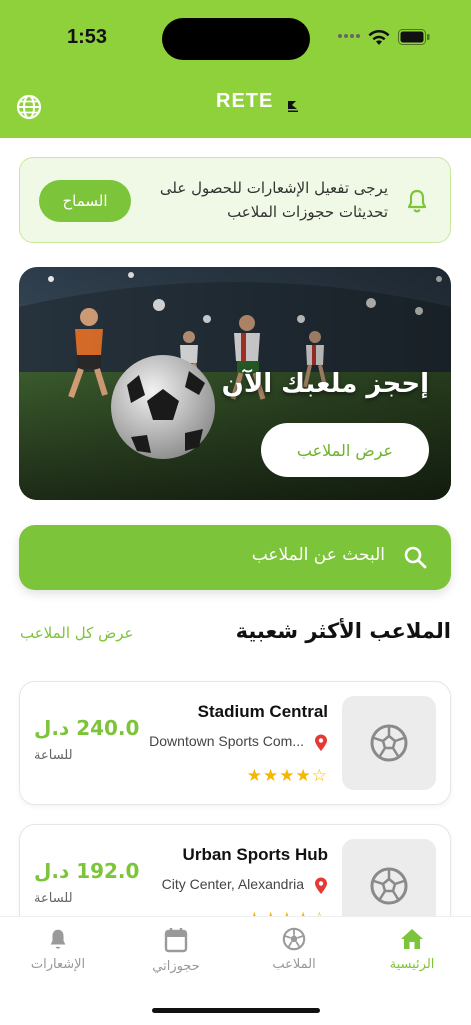 The width and height of the screenshot is (471, 1025). Describe the element at coordinates (85, 201) in the screenshot. I see `allow-notifications-button: السماح` at that location.